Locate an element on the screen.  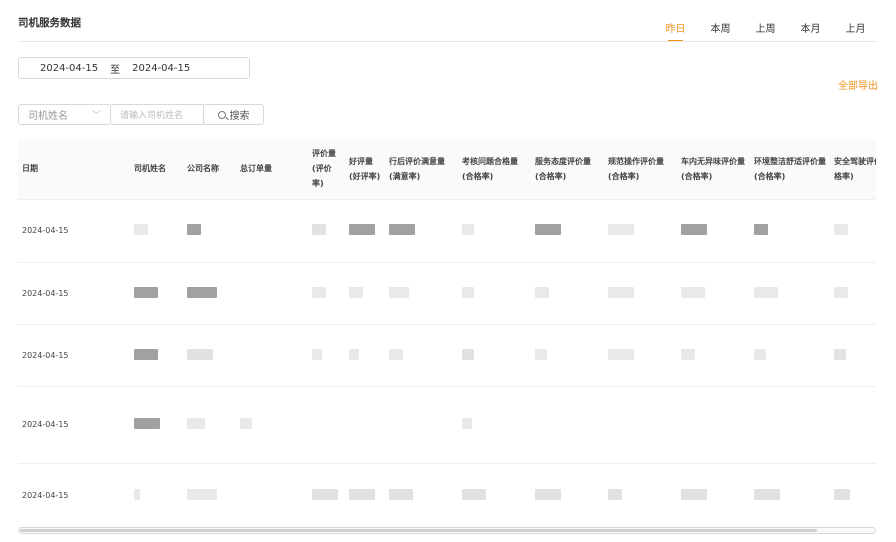
end-date: 2024-04-15 is located at coordinates (161, 68).